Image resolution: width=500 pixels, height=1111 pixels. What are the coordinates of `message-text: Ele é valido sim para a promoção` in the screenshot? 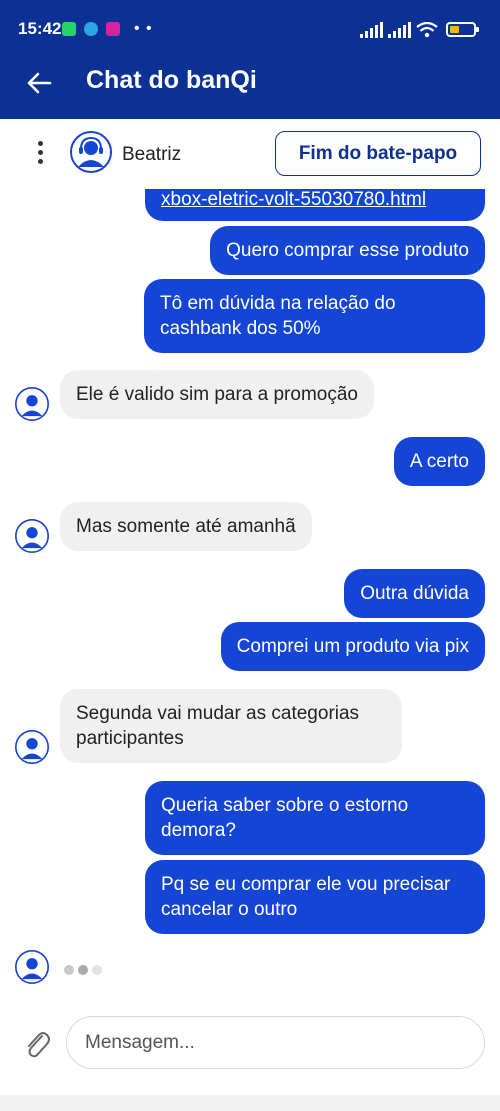 It's located at (217, 394).